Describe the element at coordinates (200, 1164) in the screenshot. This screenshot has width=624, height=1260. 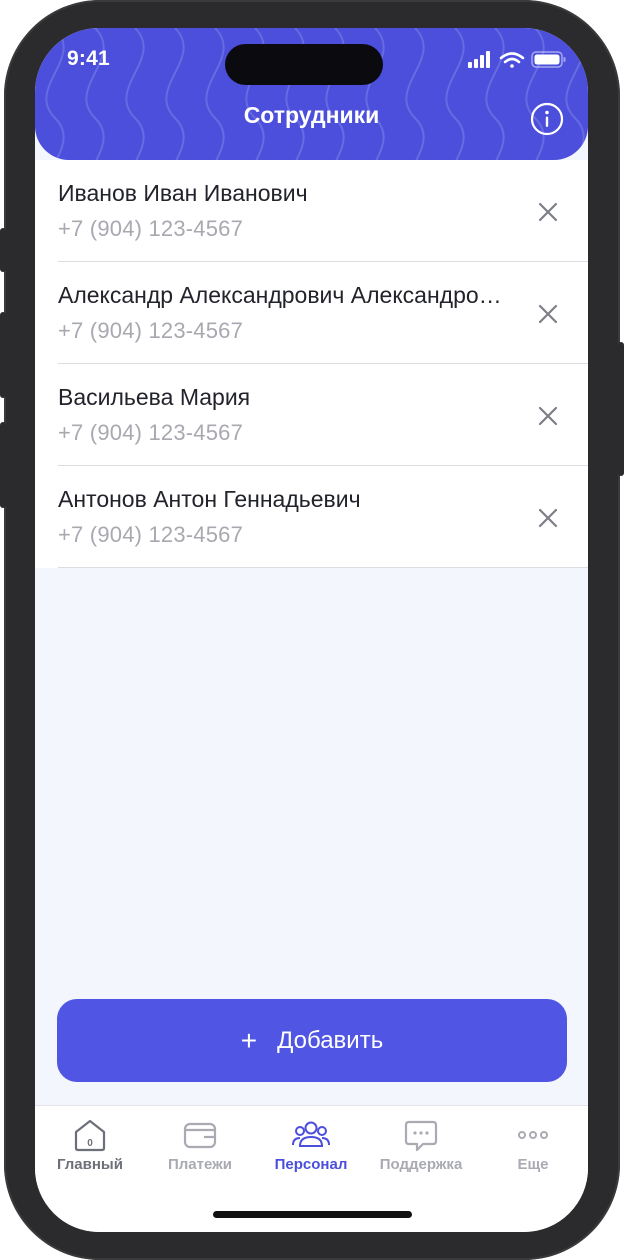
I see `tab-label: Платежи` at that location.